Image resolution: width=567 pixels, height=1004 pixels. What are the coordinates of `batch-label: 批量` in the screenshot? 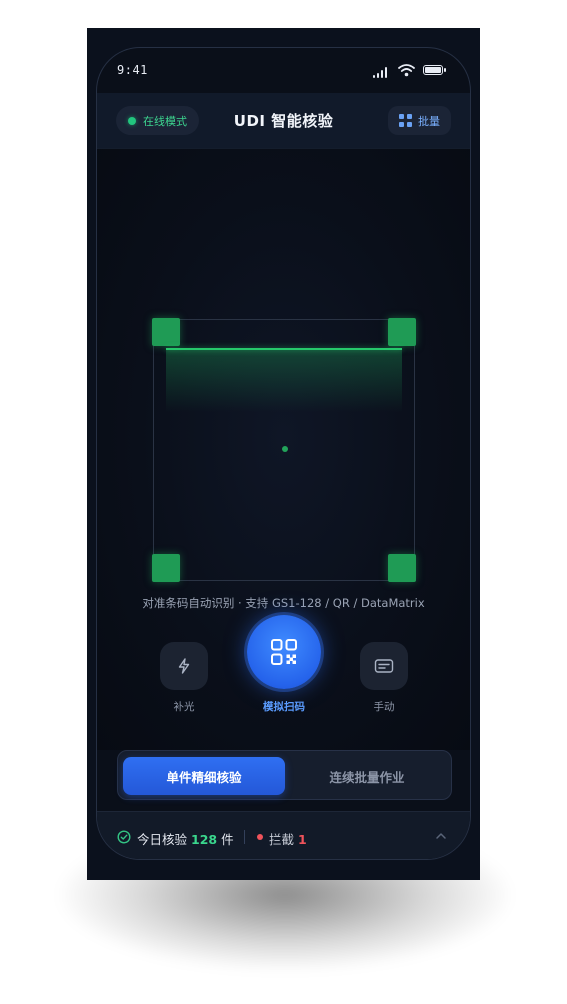 It's located at (429, 121).